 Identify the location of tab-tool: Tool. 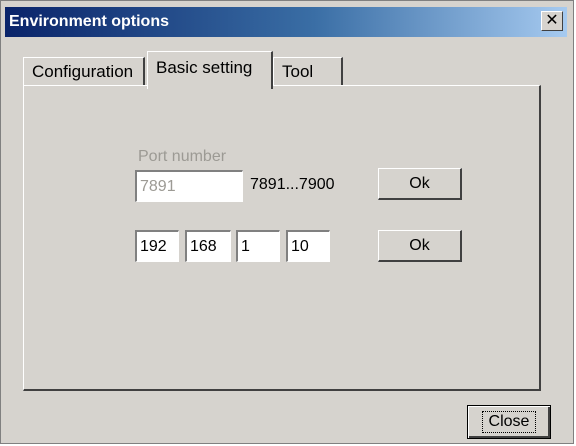
(308, 72).